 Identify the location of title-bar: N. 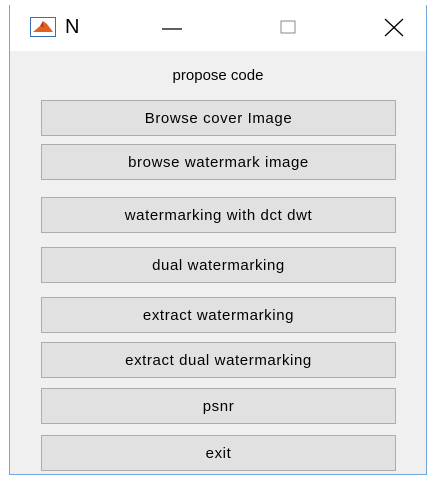
(218, 28).